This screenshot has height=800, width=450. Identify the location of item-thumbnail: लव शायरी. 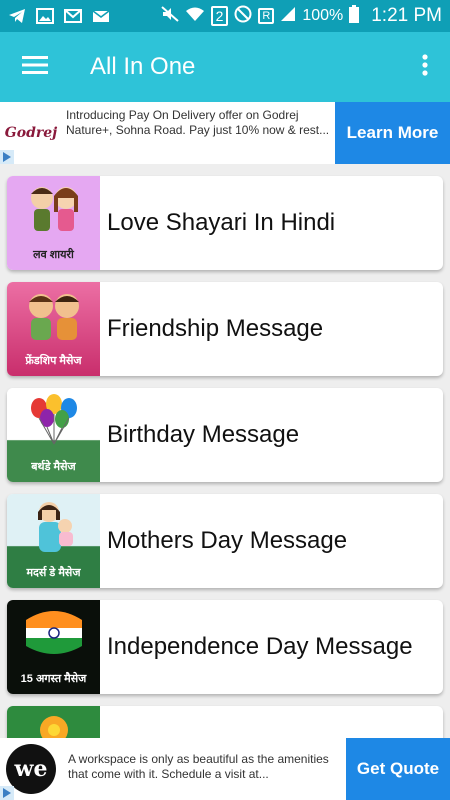
(53, 223).